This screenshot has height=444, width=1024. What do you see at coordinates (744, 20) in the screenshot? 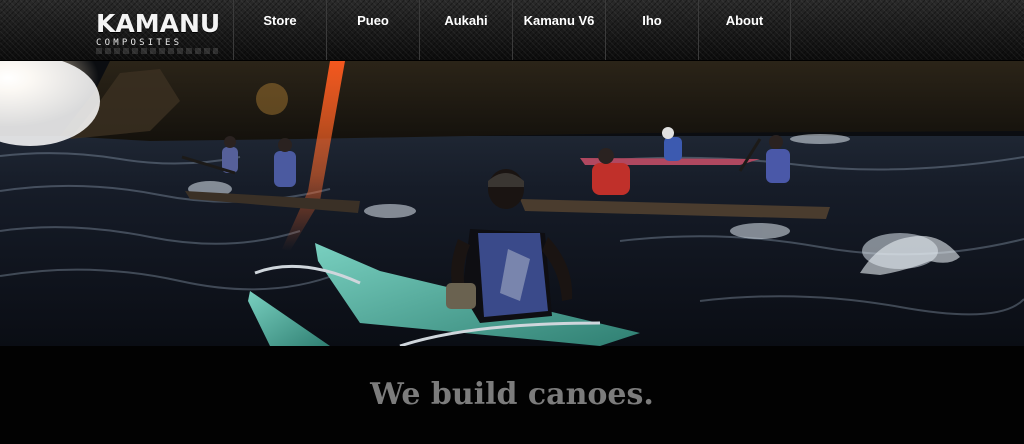
I see `nav-label-about: About` at bounding box center [744, 20].